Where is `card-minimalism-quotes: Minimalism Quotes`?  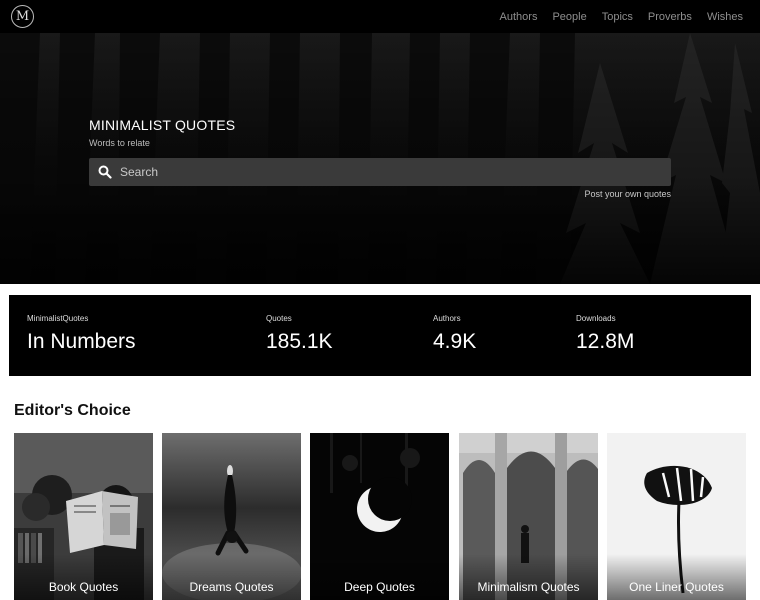
card-minimalism-quotes: Minimalism Quotes is located at coordinates (528, 516).